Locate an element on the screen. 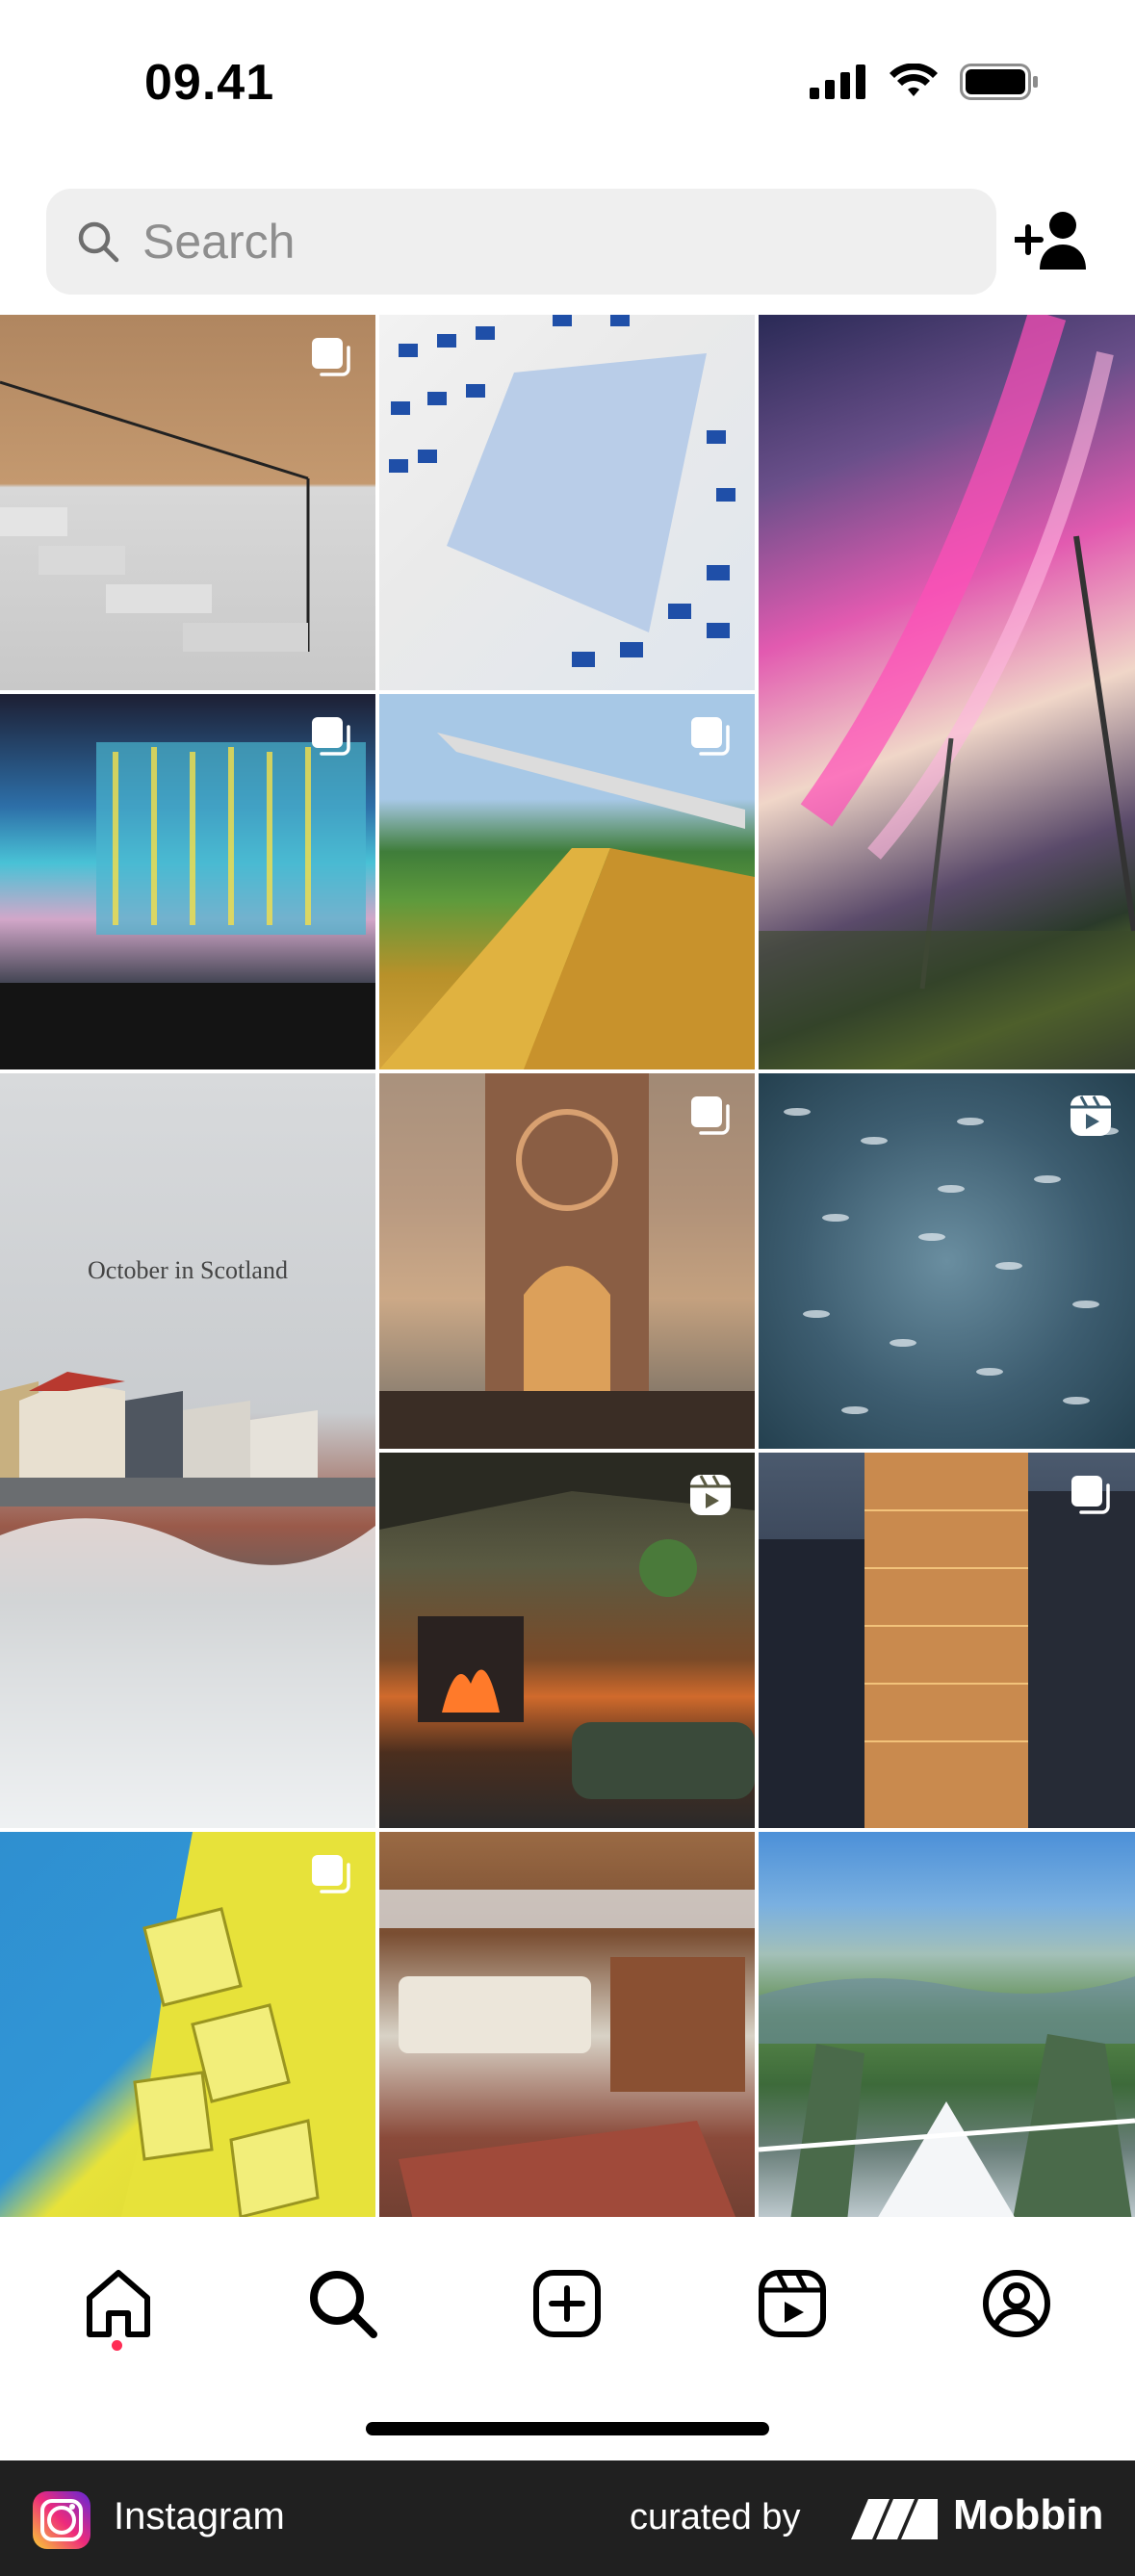 The width and height of the screenshot is (1135, 2576). search-row is located at coordinates (567, 242).